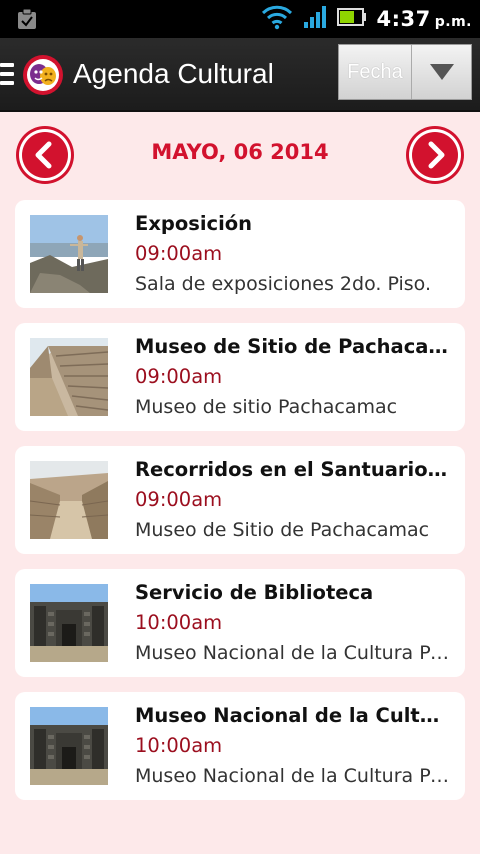 This screenshot has height=854, width=480. I want to click on chevron-down-icon, so click(441, 72).